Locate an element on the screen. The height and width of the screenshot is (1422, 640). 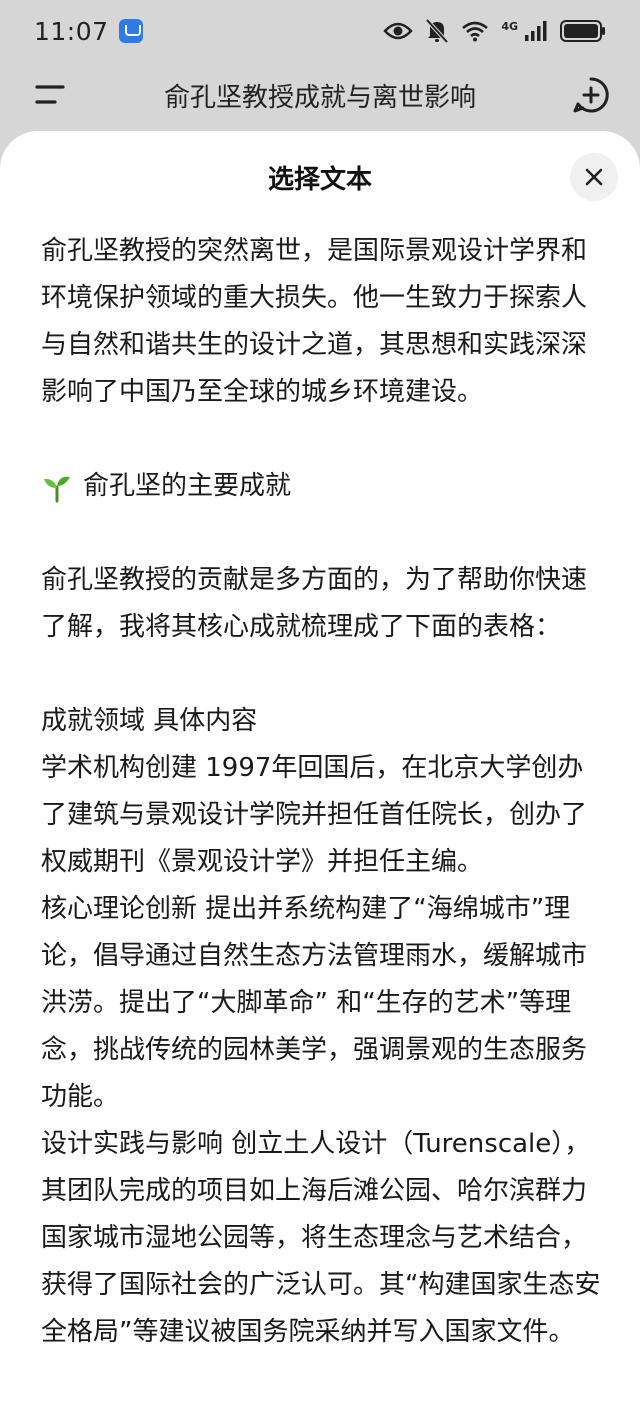
new-chat-button is located at coordinates (591, 95).